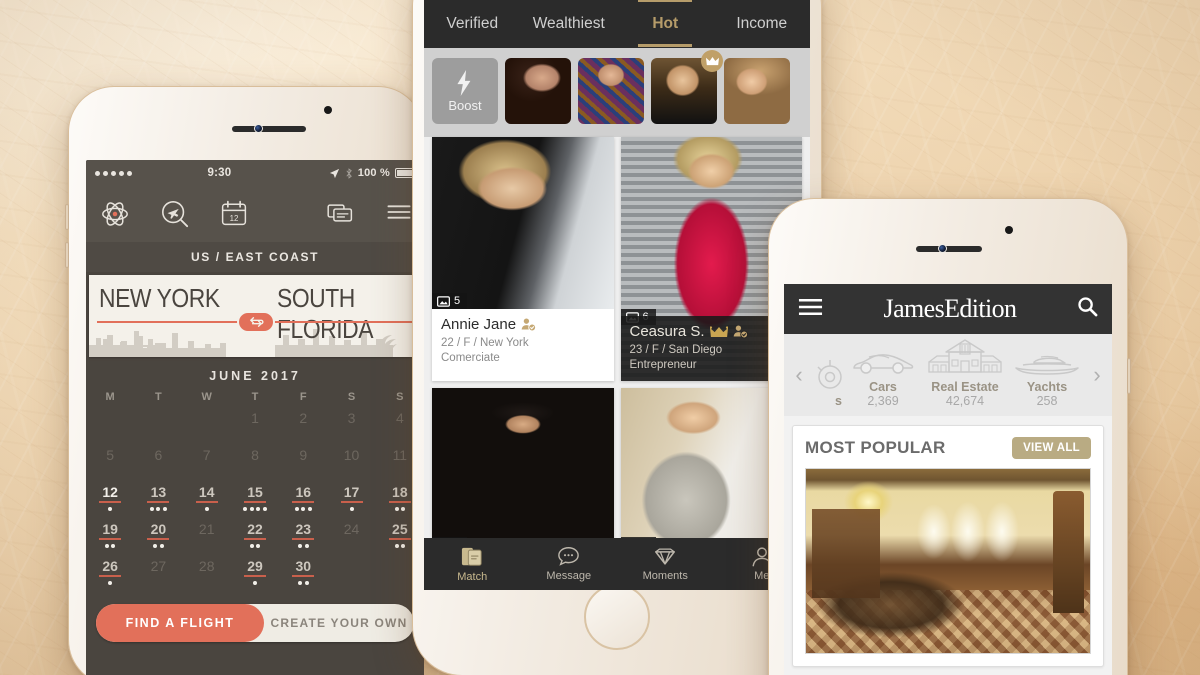  What do you see at coordinates (351, 492) in the screenshot?
I see `calendar-day-number: 17` at bounding box center [351, 492].